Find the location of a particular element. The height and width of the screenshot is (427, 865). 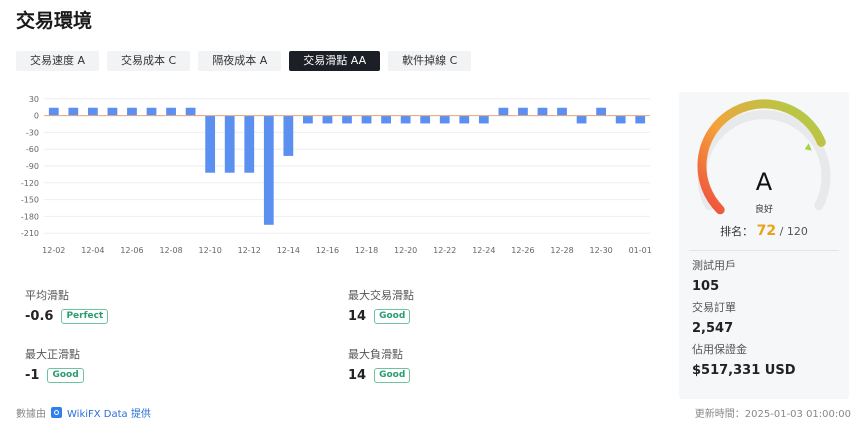

y-tick-label: -30 is located at coordinates (32, 132).